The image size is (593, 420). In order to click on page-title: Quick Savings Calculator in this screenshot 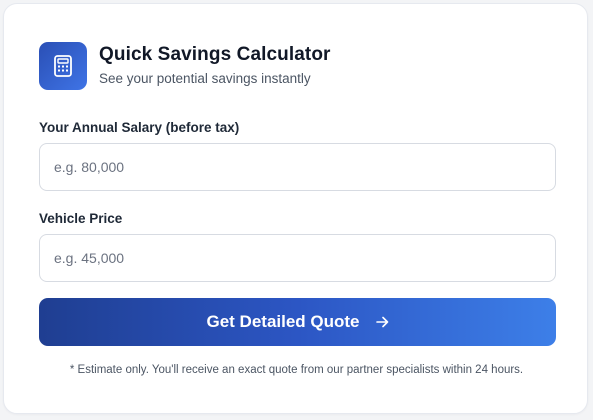, I will do `click(215, 54)`.